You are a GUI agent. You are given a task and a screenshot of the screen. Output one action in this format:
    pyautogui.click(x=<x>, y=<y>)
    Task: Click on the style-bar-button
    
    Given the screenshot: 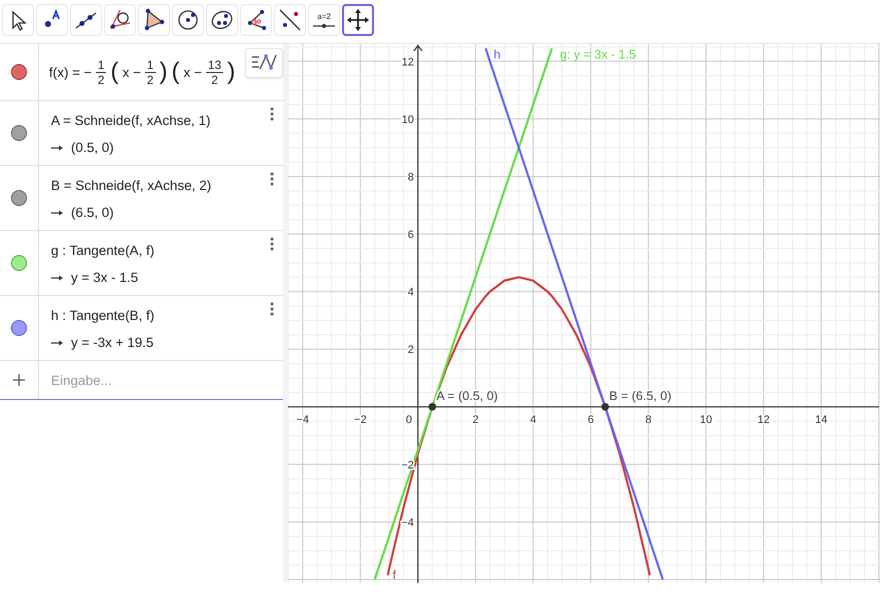 What is the action you would take?
    pyautogui.click(x=264, y=63)
    